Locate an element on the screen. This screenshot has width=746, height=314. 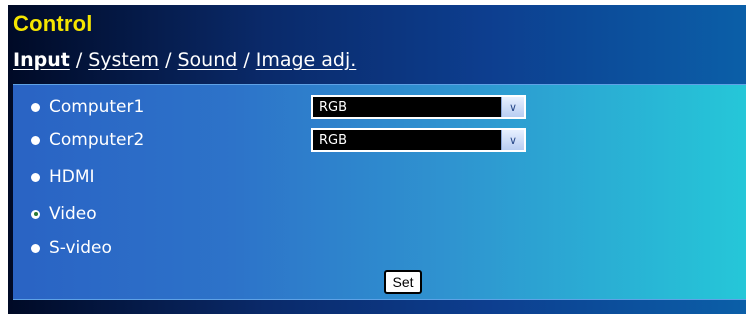
computer1-signal-select: RGB ∨ is located at coordinates (418, 107).